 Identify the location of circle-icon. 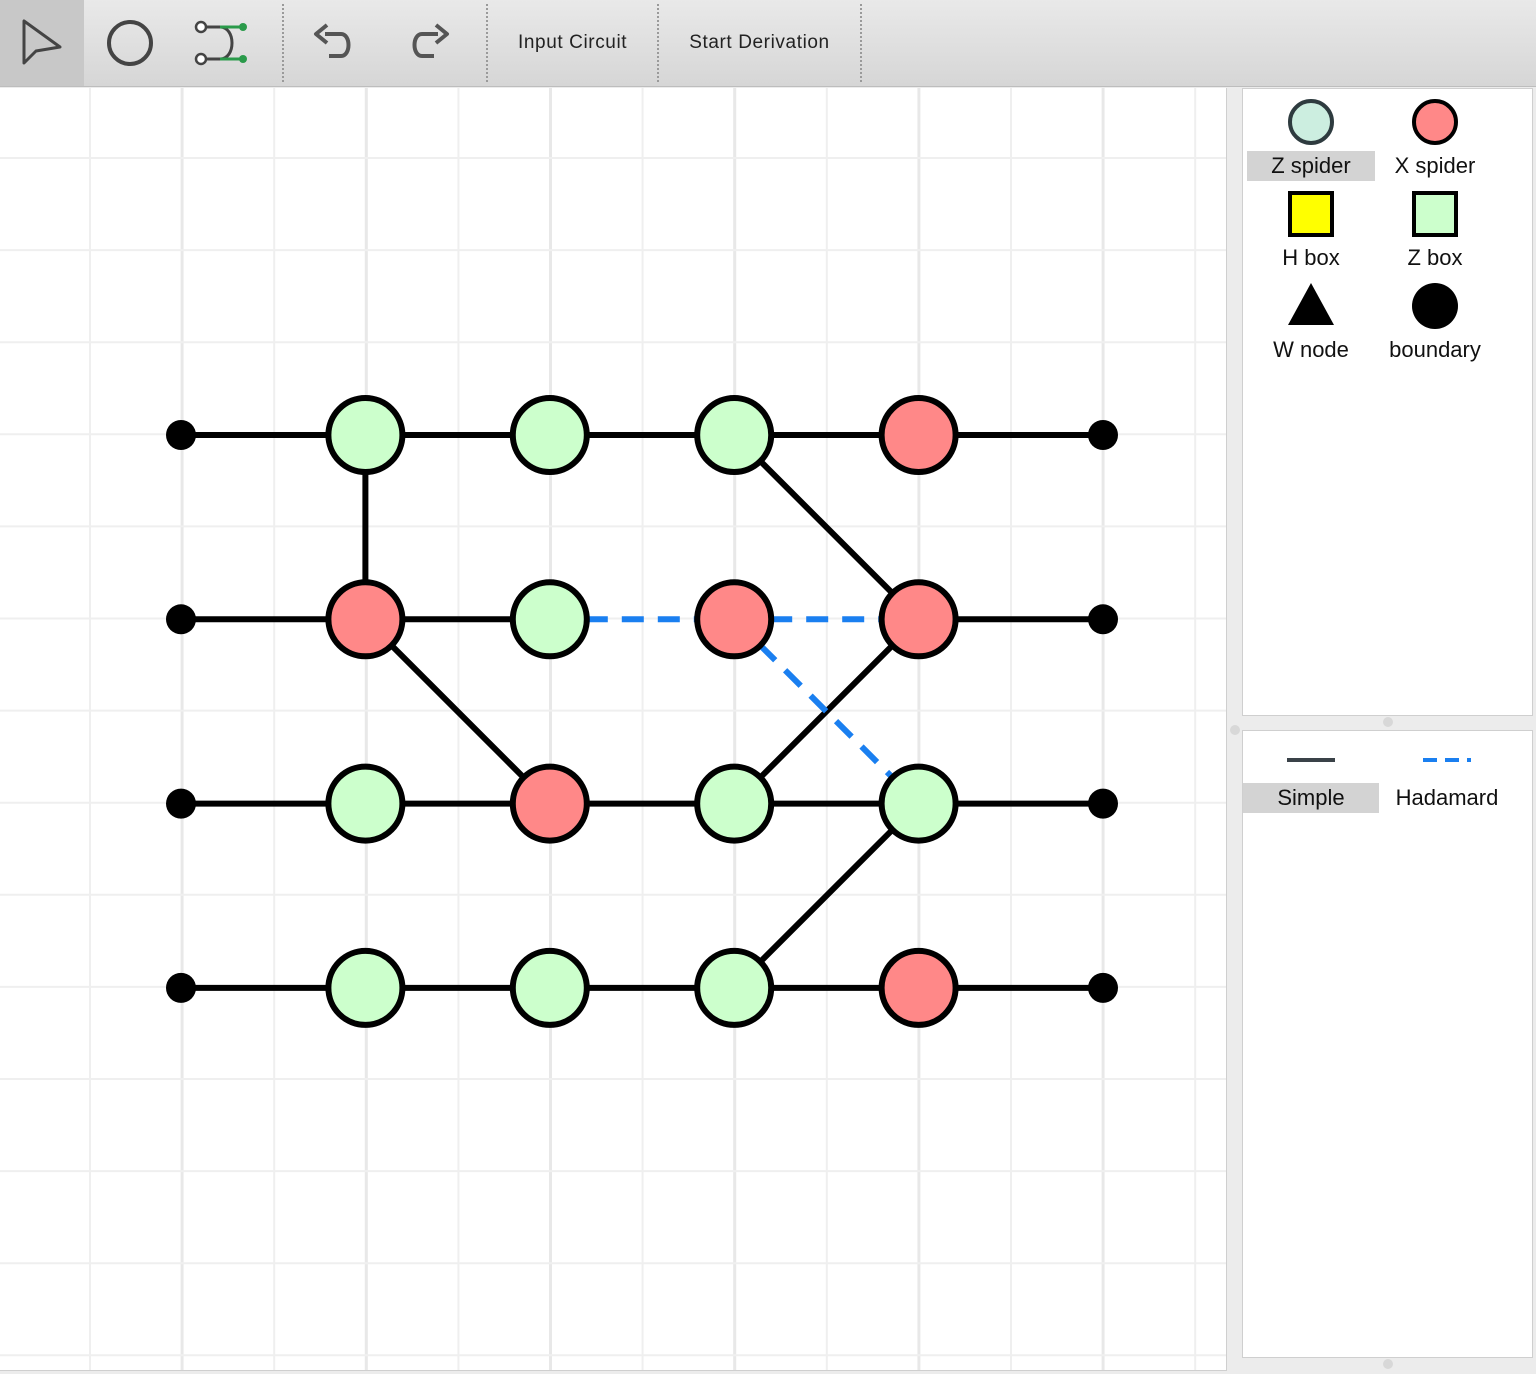
(130, 43).